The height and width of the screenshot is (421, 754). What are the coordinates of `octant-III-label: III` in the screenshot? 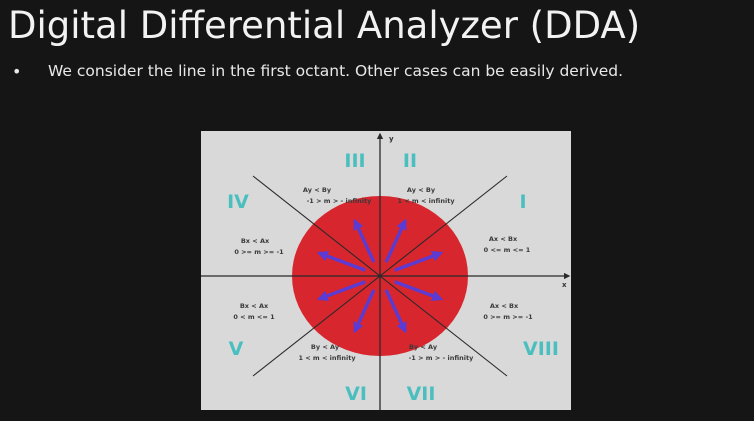 It's located at (354, 161).